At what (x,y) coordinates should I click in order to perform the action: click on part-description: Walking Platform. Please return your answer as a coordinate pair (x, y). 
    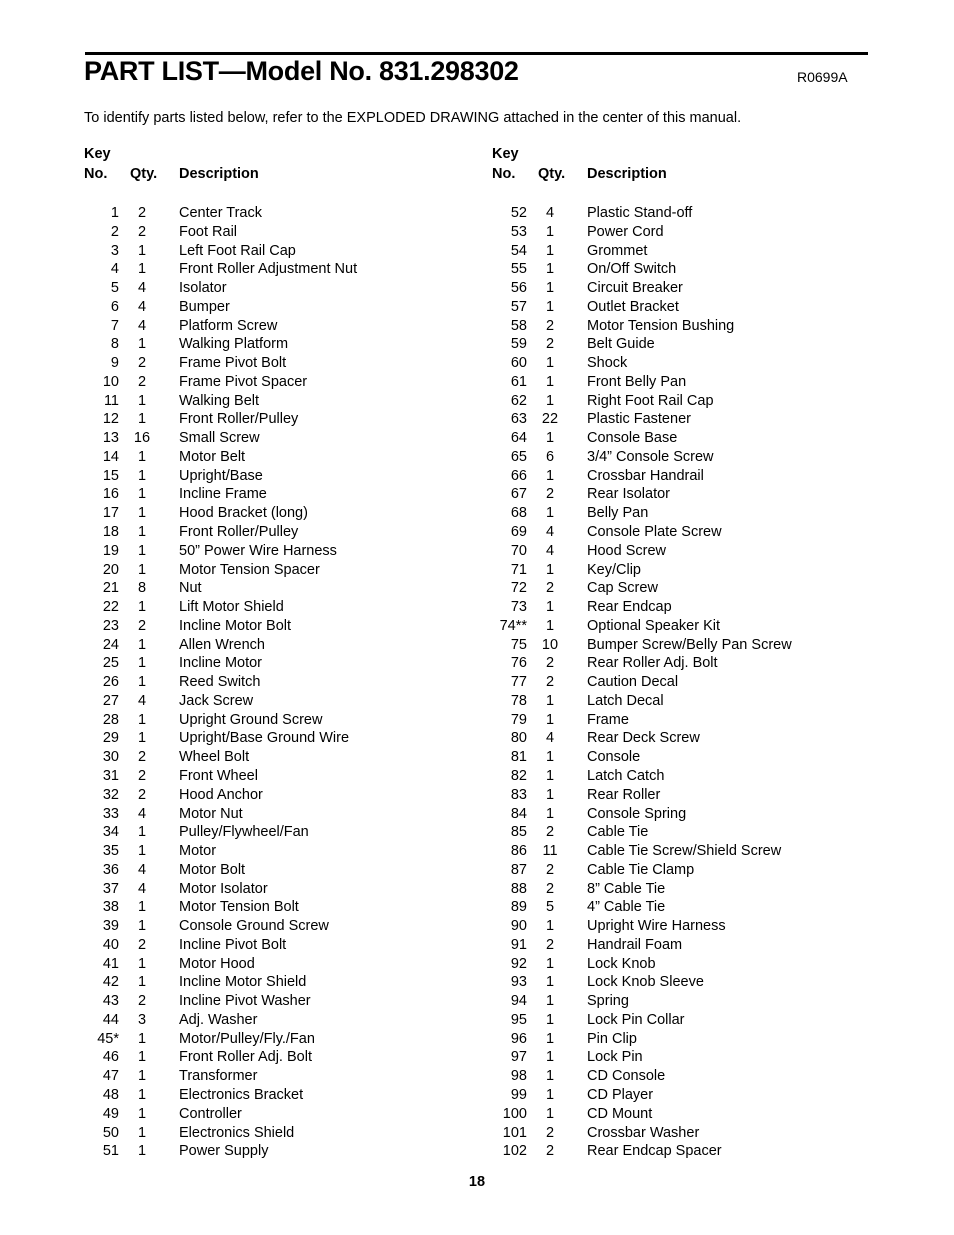
    Looking at the image, I should click on (234, 344).